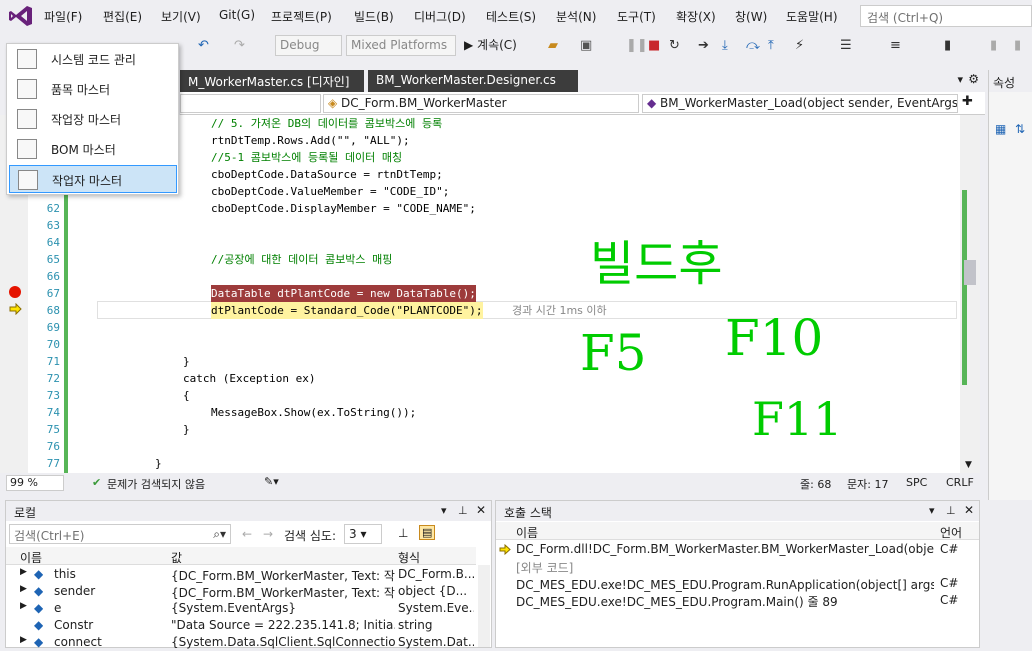 The width and height of the screenshot is (1032, 651). Describe the element at coordinates (93, 149) in the screenshot. I see `dropdown-item: BOM 마스터` at that location.